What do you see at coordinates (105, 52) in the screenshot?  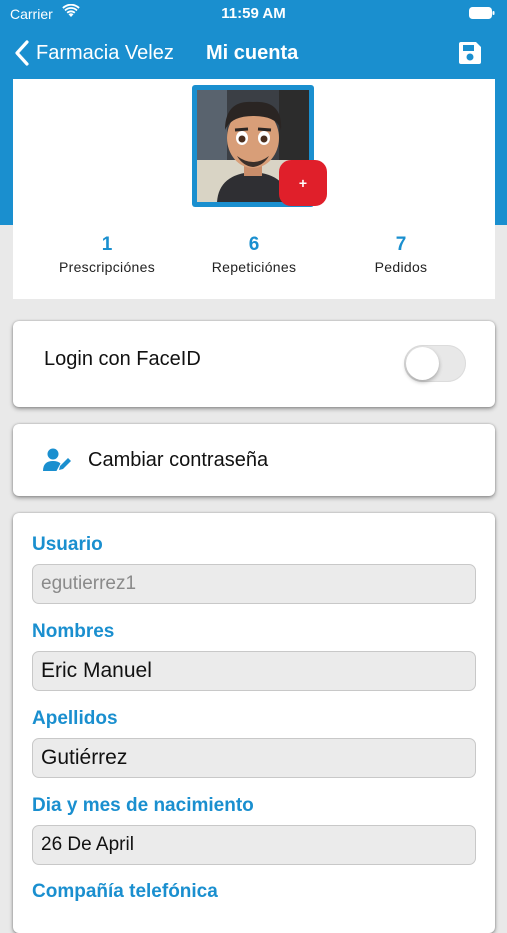 I see `back-label: Farmacia Velez` at bounding box center [105, 52].